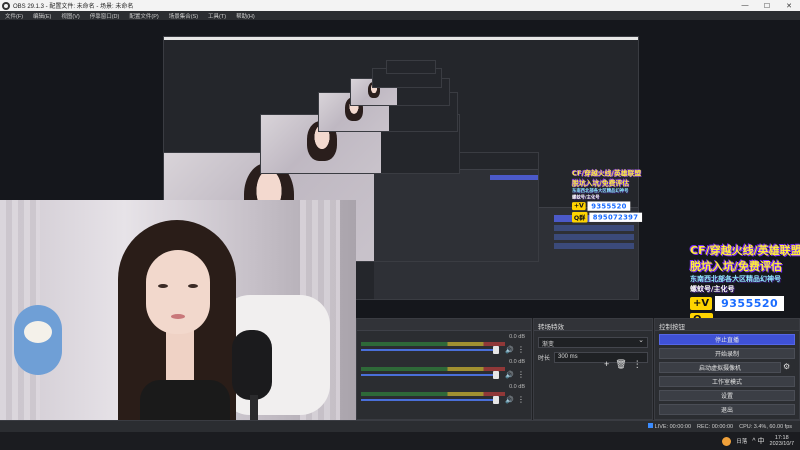 Image resolution: width=800 pixels, height=450 pixels. What do you see at coordinates (143, 16) in the screenshot?
I see `menu-profile: 配置文件(P)` at bounding box center [143, 16].